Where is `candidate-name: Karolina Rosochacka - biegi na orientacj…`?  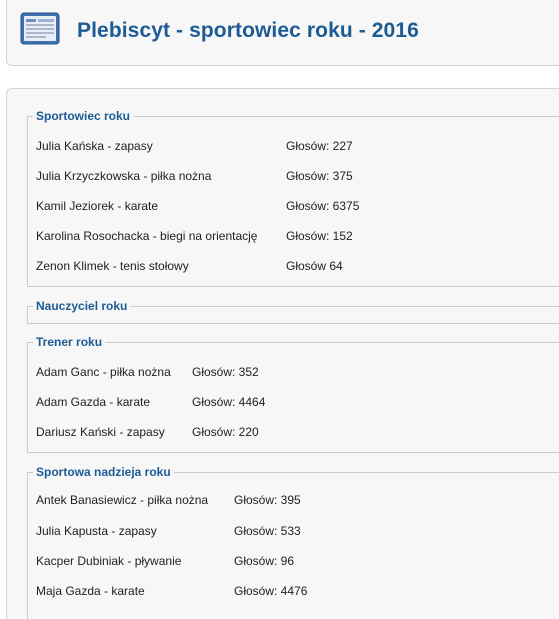
candidate-name: Karolina Rosochacka - biegi na orientacj… is located at coordinates (147, 236).